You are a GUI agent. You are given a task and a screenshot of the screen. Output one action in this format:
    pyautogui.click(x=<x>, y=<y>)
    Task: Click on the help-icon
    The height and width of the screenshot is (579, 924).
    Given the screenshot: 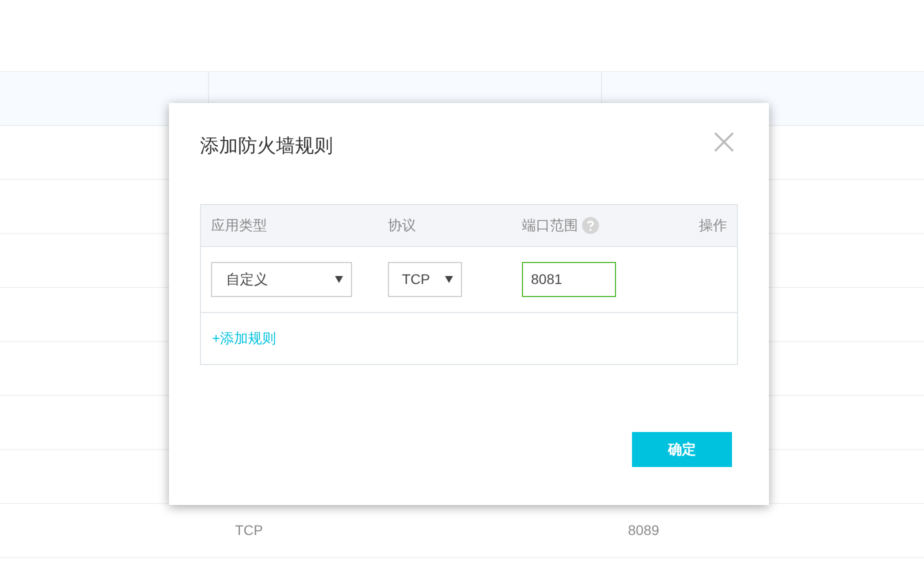 What is the action you would take?
    pyautogui.click(x=590, y=225)
    